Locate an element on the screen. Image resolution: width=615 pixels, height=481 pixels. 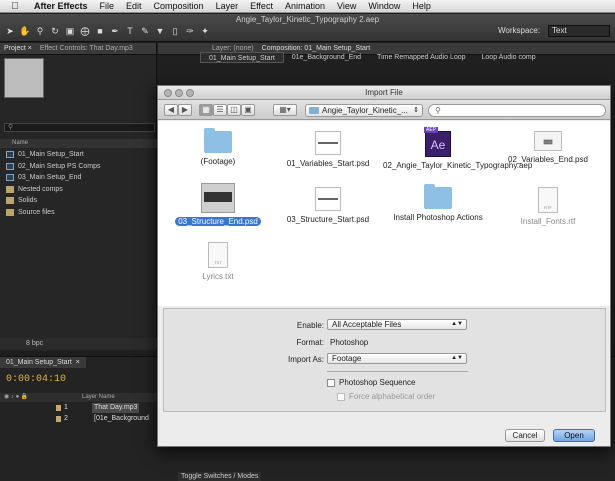
menu-window: Window is located at coordinates (384, 6).